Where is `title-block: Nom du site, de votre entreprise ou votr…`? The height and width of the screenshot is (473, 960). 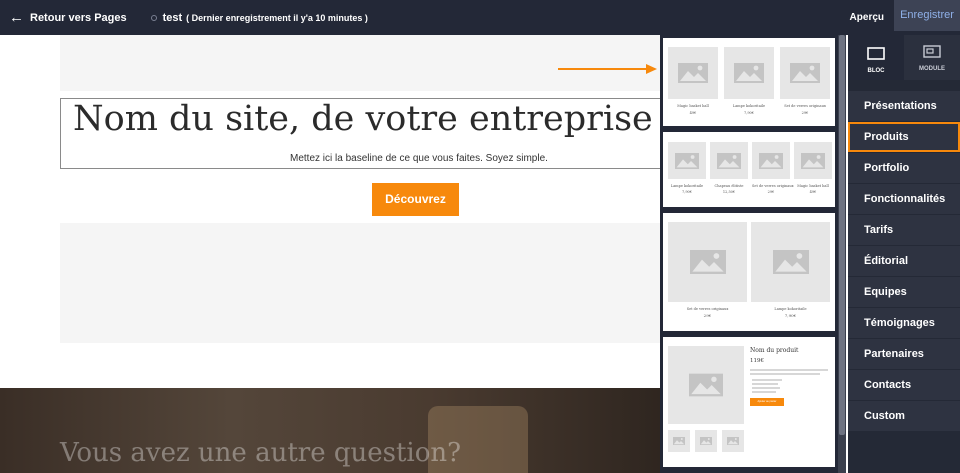
title-block: Nom du site, de votre entreprise ou votr… is located at coordinates (360, 133).